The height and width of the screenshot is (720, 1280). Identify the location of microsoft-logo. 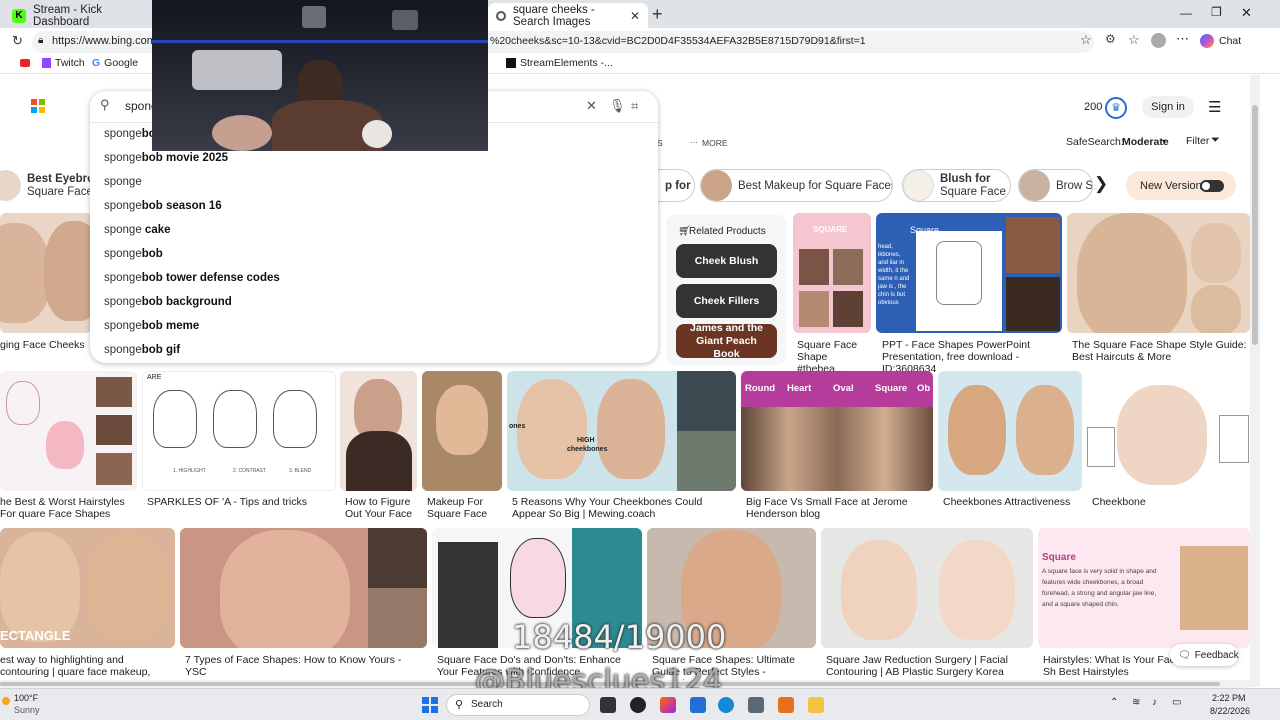
(38, 106).